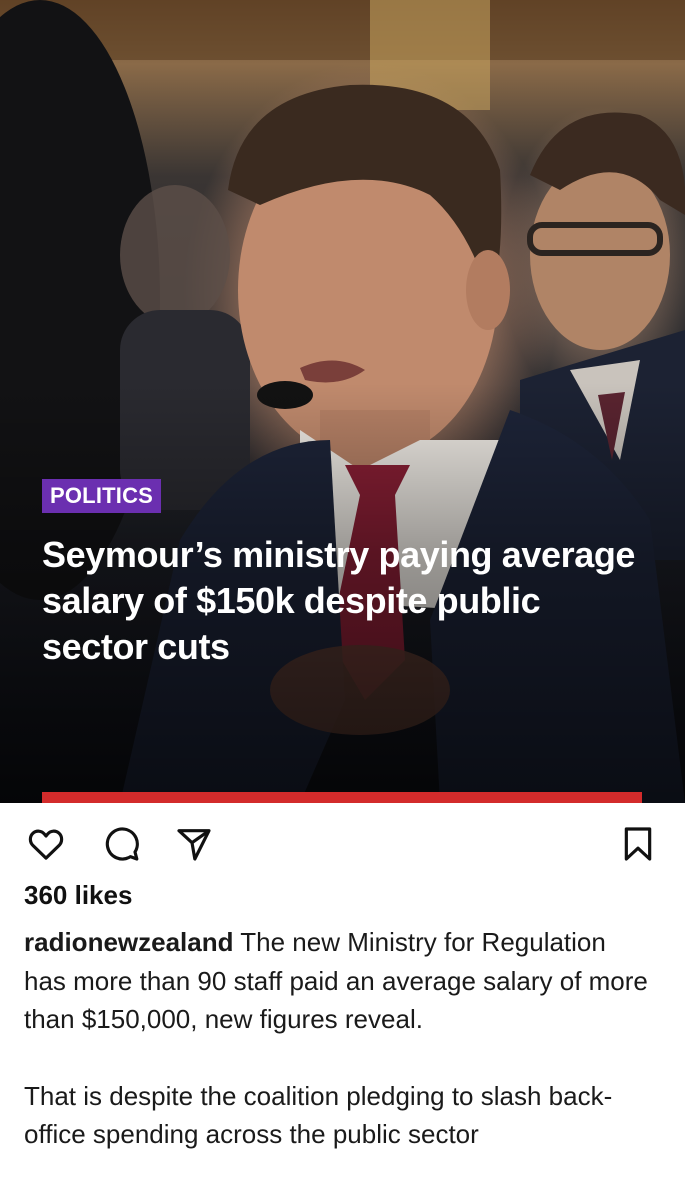  Describe the element at coordinates (78, 895) in the screenshot. I see `likes-count: 360 likes` at that location.